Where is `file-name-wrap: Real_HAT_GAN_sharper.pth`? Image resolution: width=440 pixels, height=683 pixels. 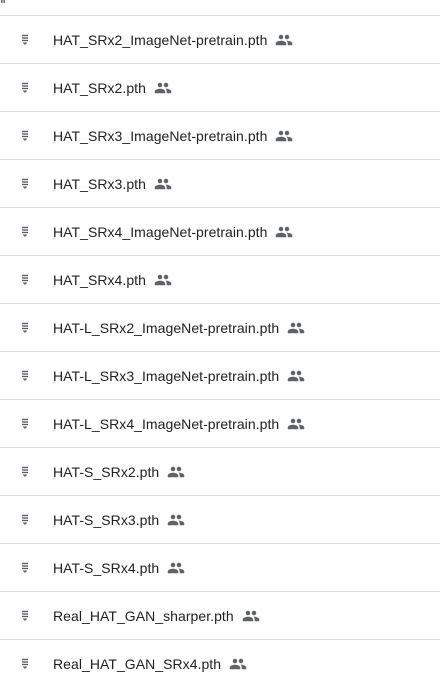
file-name-wrap: Real_HAT_GAN_sharper.pth is located at coordinates (156, 615).